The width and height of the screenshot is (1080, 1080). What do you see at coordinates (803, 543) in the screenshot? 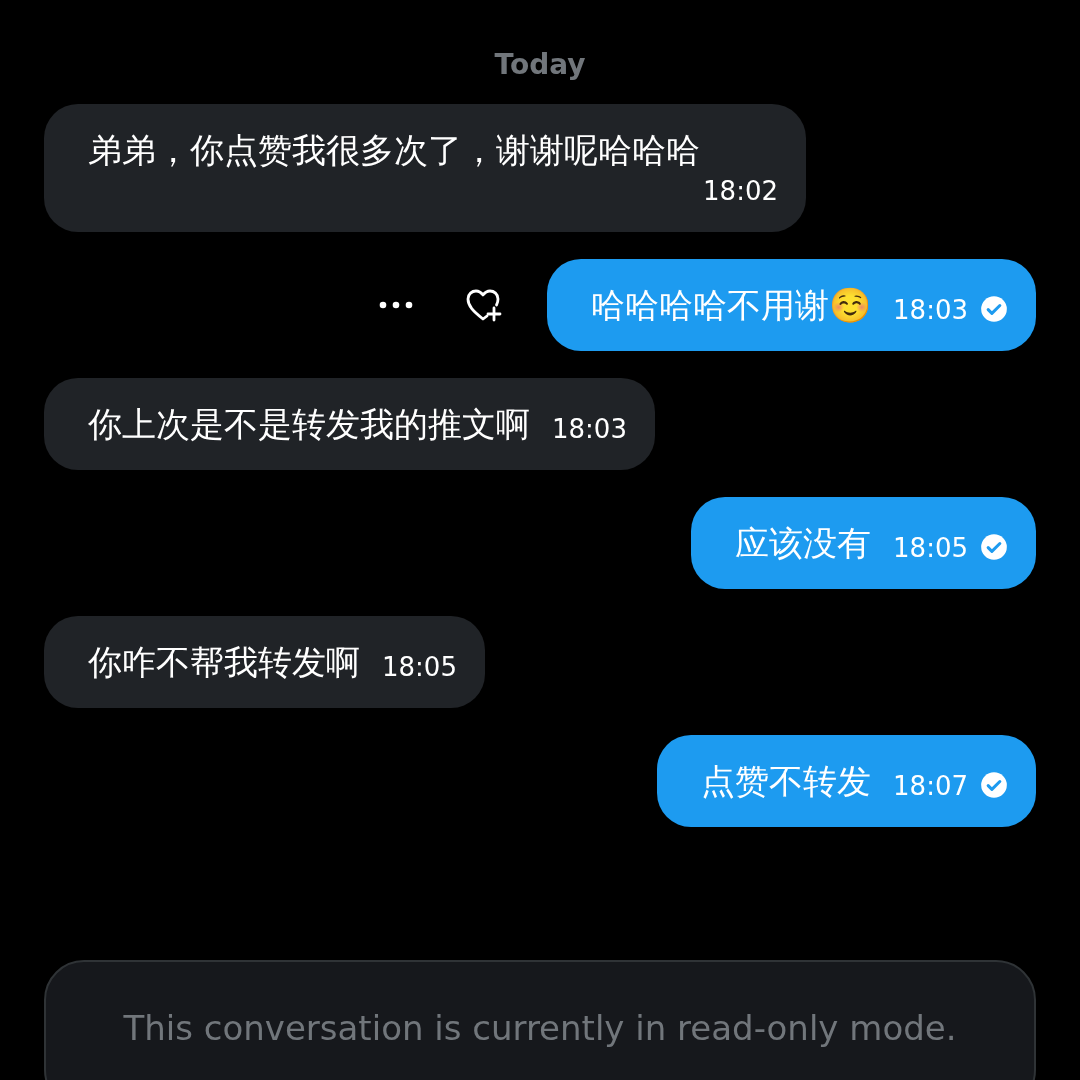
I see `message-text: 应该没有` at bounding box center [803, 543].